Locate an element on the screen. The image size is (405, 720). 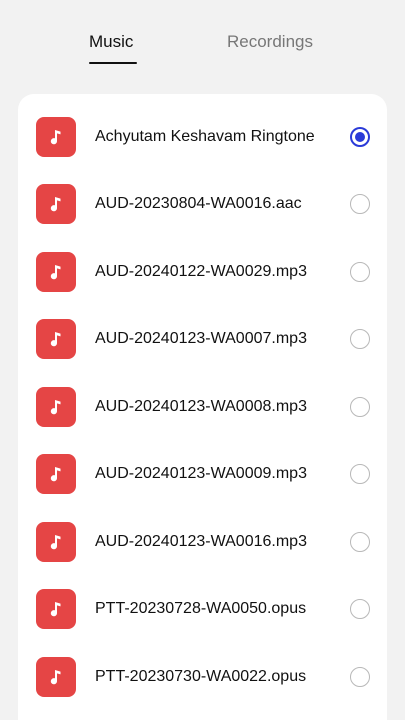
list-item: AUD-20240123-WA0008.mp3 is located at coordinates (202, 407).